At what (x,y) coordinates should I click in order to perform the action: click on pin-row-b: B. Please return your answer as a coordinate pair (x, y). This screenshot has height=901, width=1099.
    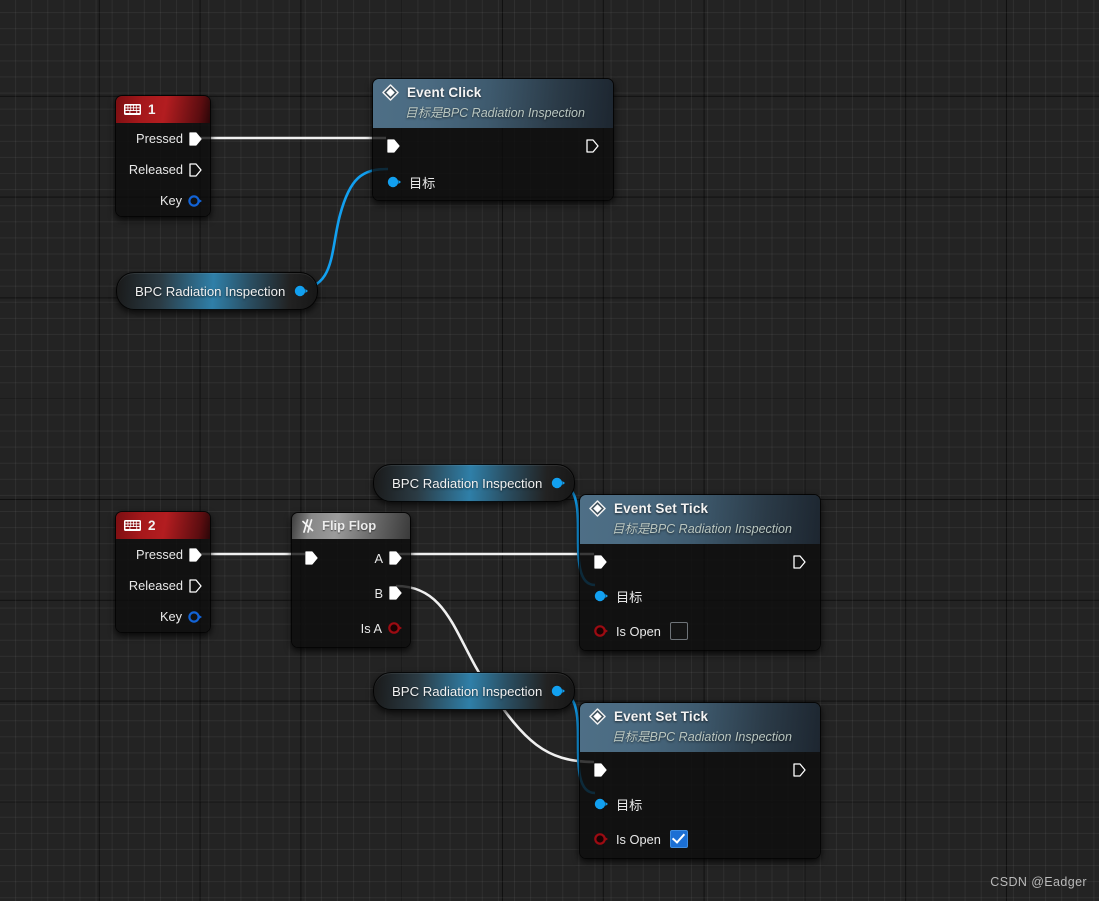
    Looking at the image, I should click on (351, 593).